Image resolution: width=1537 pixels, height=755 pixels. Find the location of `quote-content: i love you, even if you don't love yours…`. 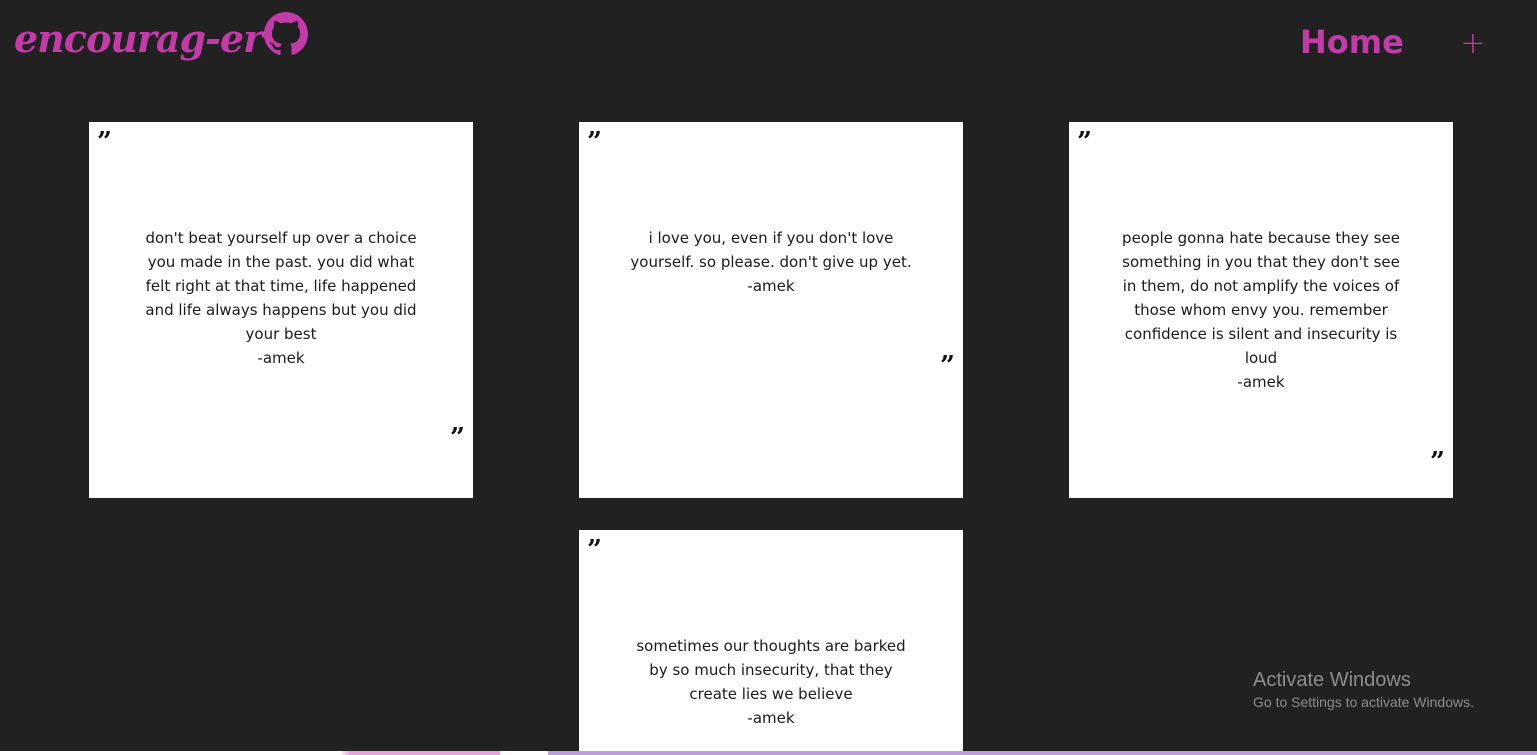

quote-content: i love you, even if you don't love yours… is located at coordinates (771, 262).